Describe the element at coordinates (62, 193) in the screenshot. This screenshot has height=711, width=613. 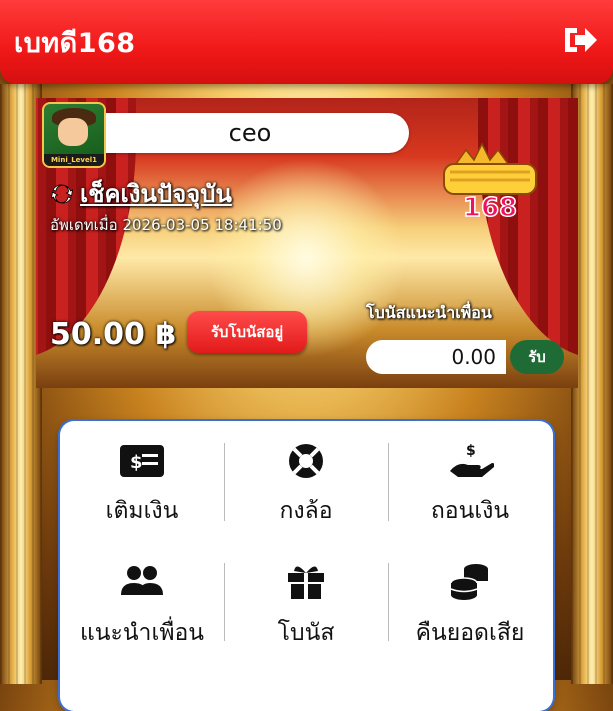
I see `refresh-icon` at that location.